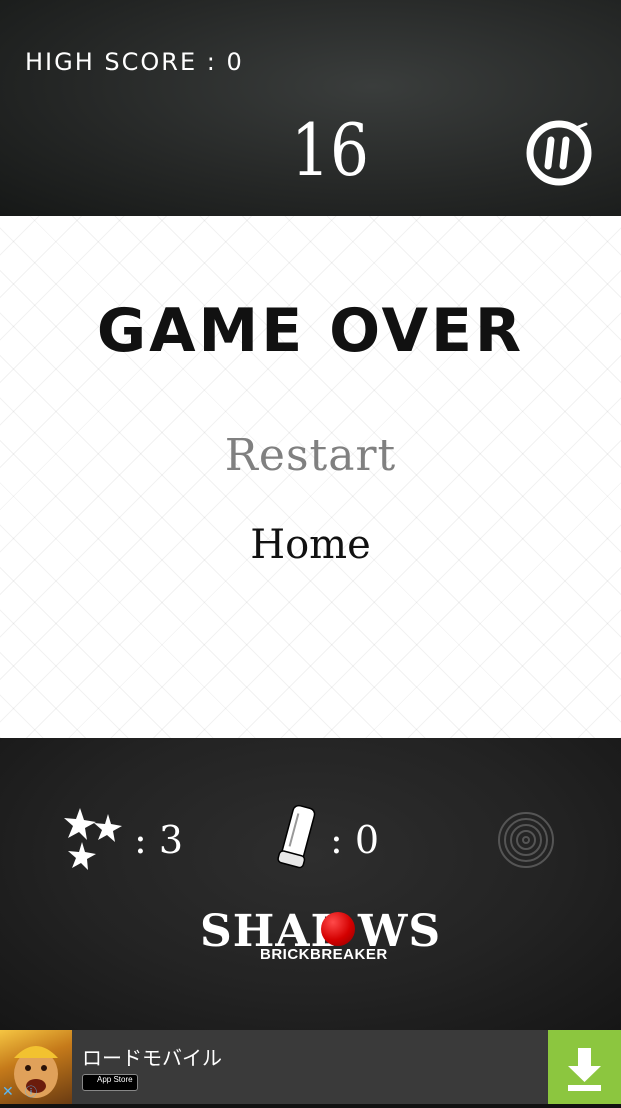 This screenshot has height=1108, width=621. Describe the element at coordinates (338, 929) in the screenshot. I see `red-ball-icon` at that location.